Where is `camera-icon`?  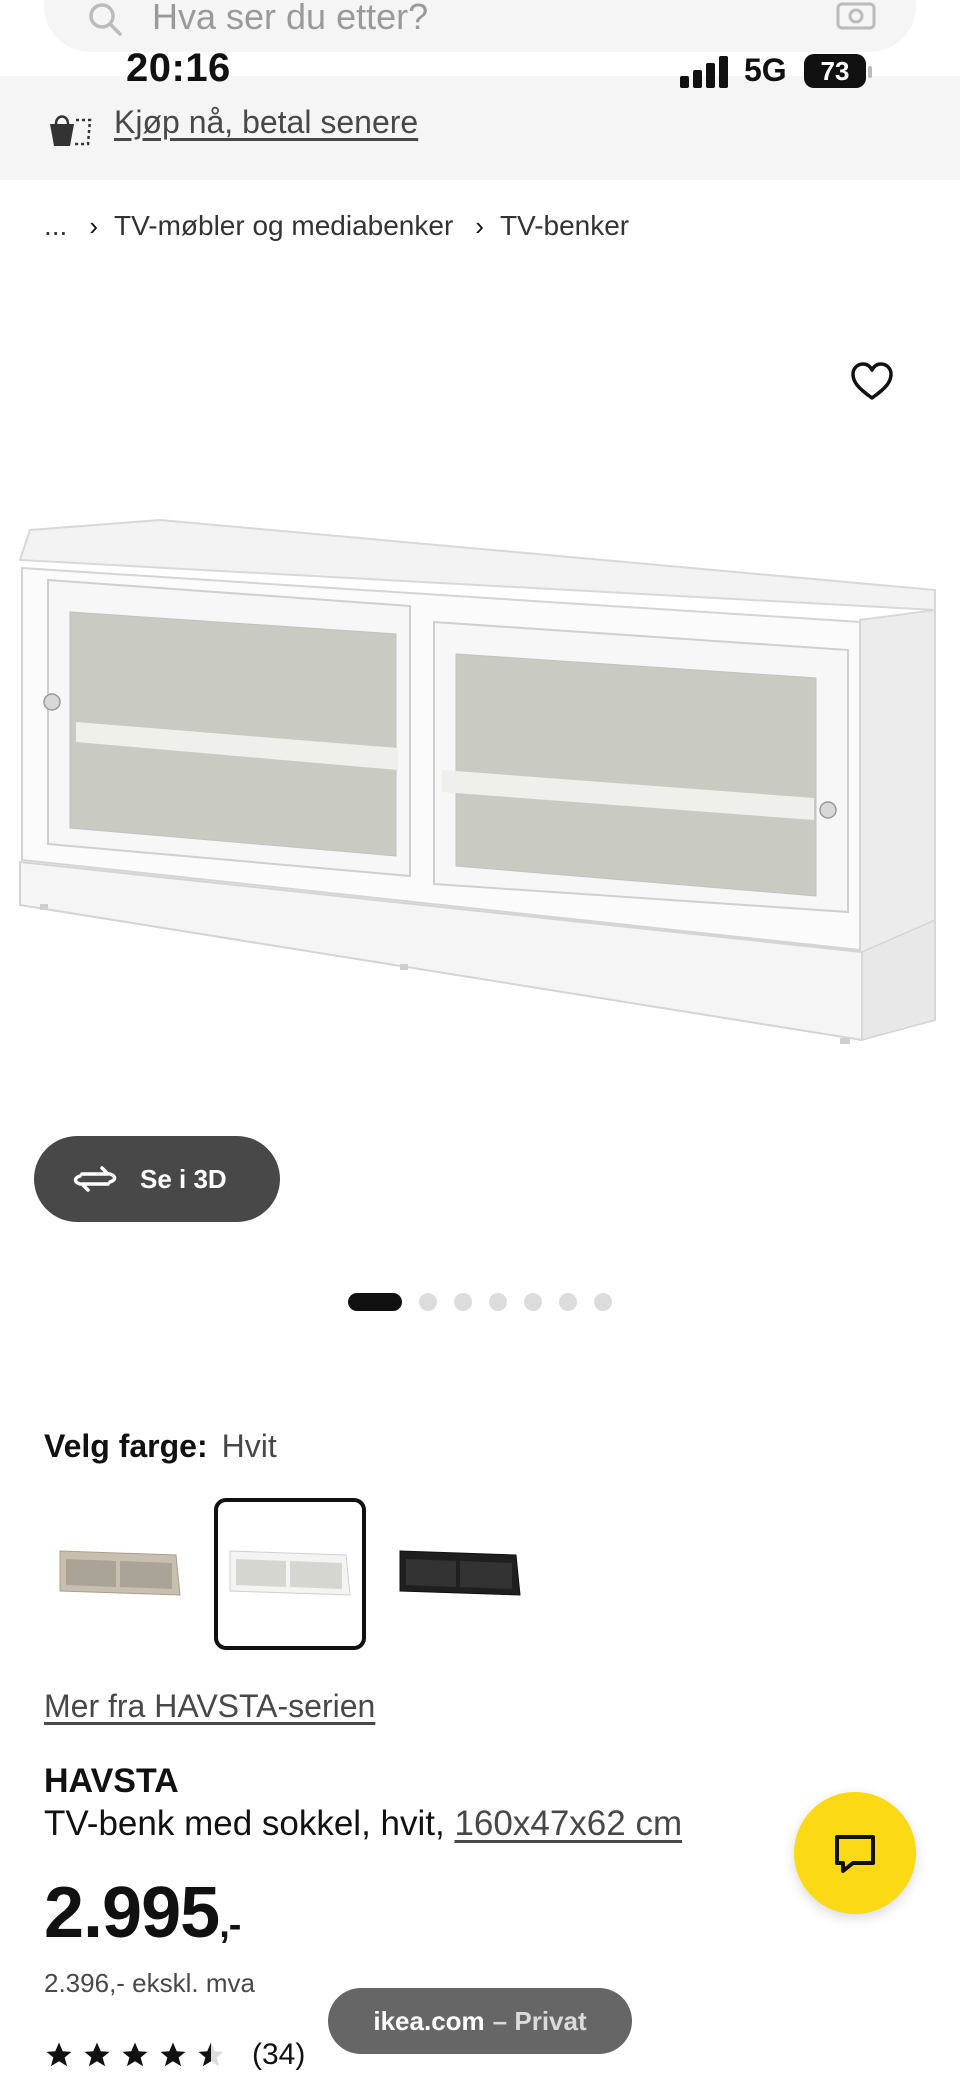
camera-icon is located at coordinates (856, 15).